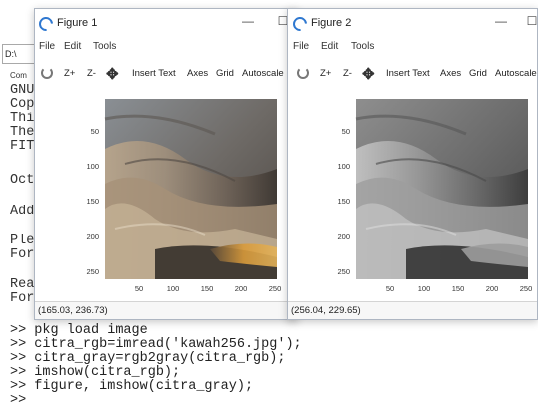  Describe the element at coordinates (22, 285) in the screenshot. I see `console-log-line: Rea` at that location.